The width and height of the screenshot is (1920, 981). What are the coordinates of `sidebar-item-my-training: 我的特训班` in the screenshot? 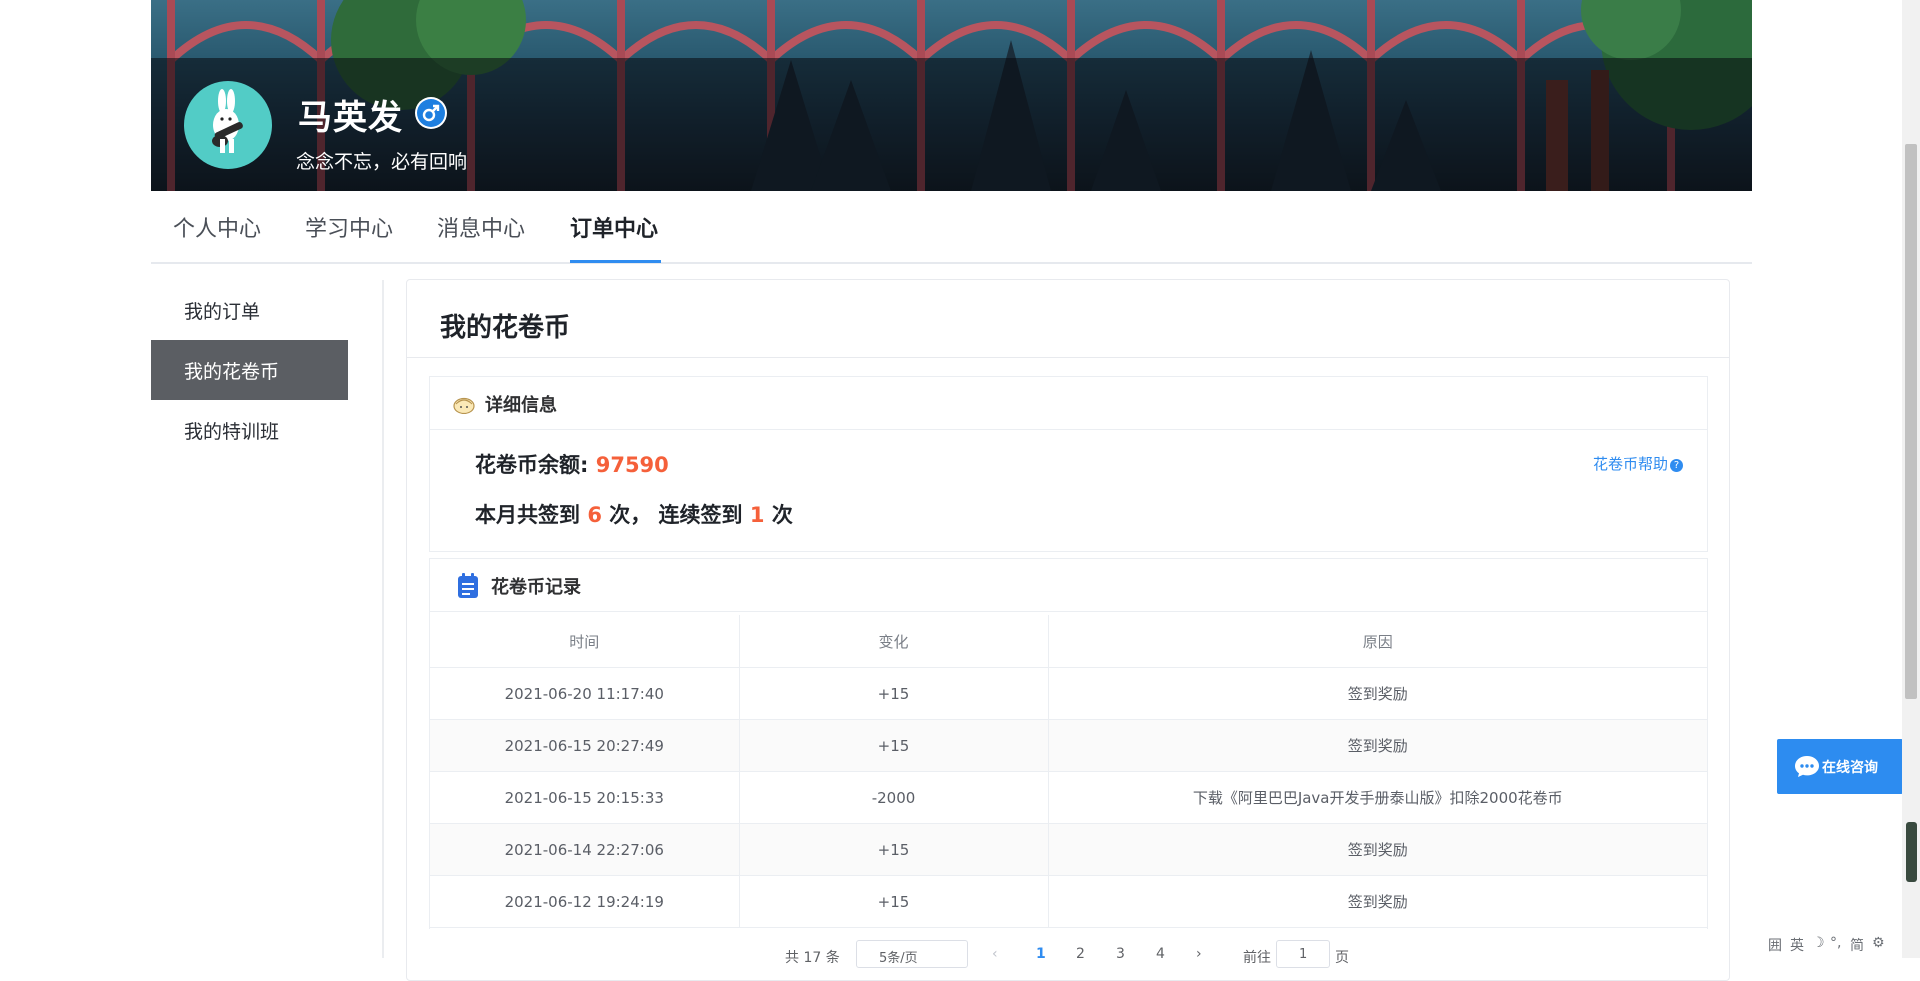 It's located at (249, 430).